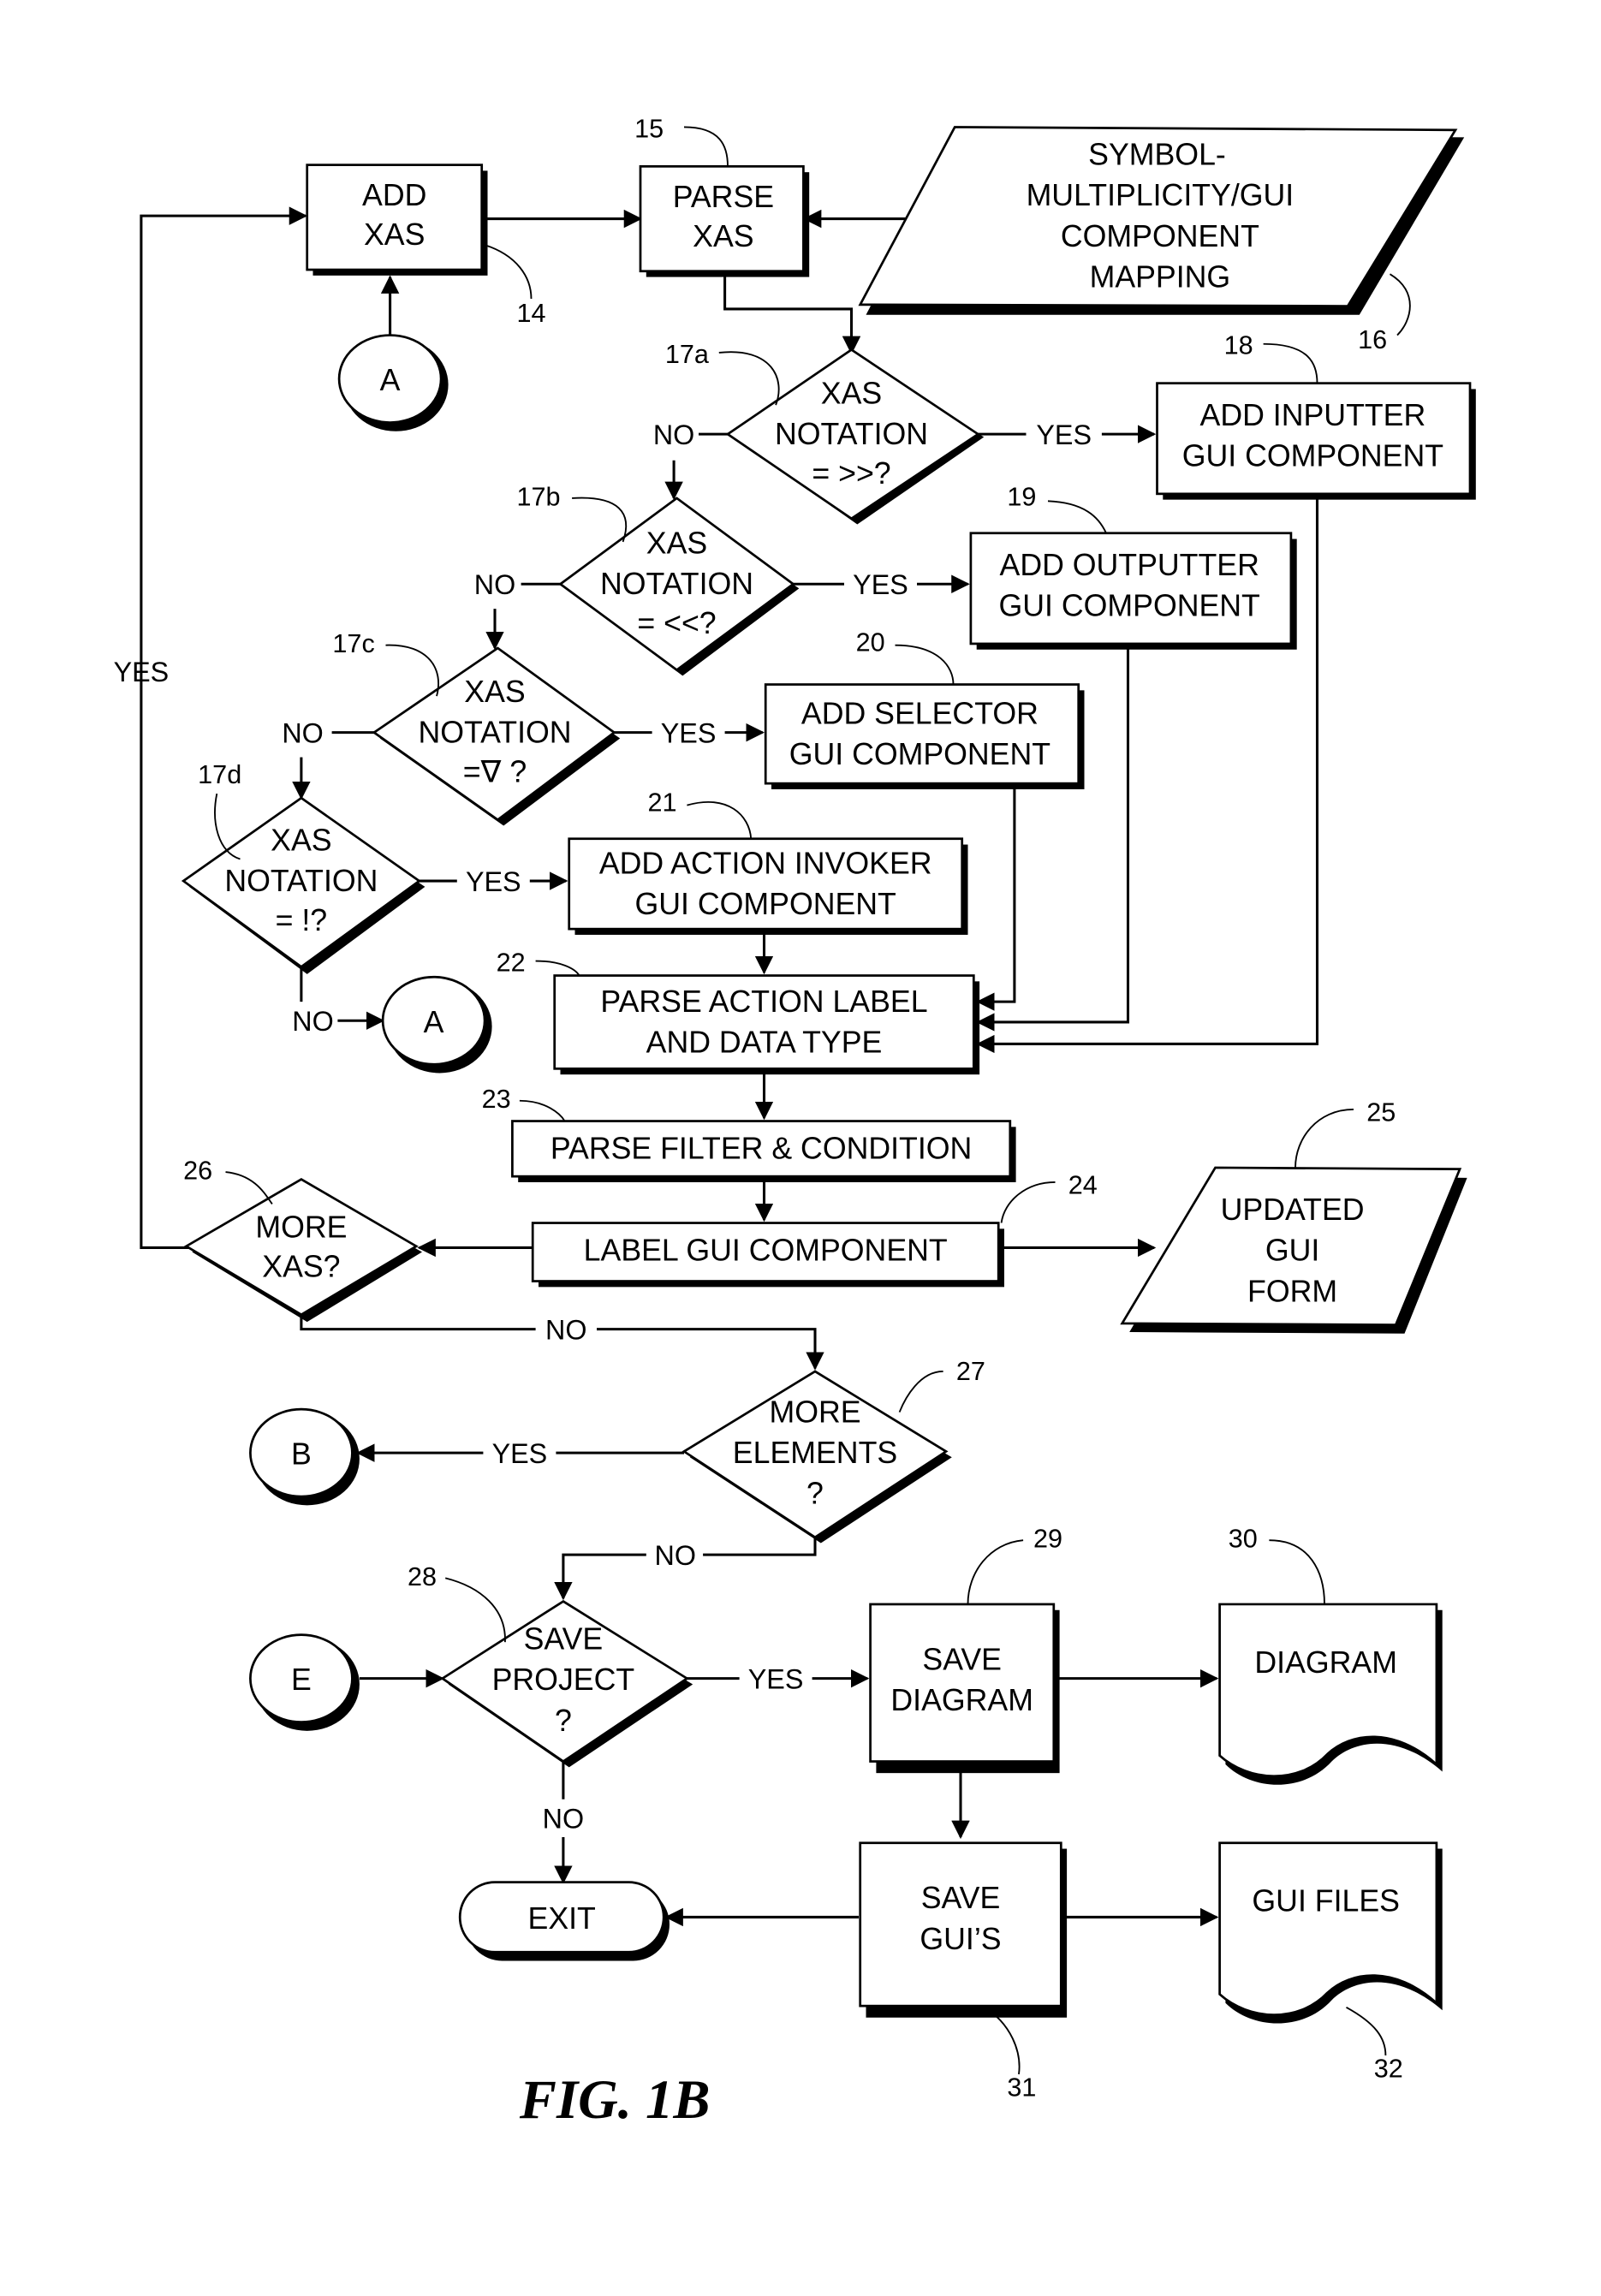 Image resolution: width=1601 pixels, height=2296 pixels. What do you see at coordinates (676, 1555) in the screenshot?
I see `label-more-elements-no: NO` at bounding box center [676, 1555].